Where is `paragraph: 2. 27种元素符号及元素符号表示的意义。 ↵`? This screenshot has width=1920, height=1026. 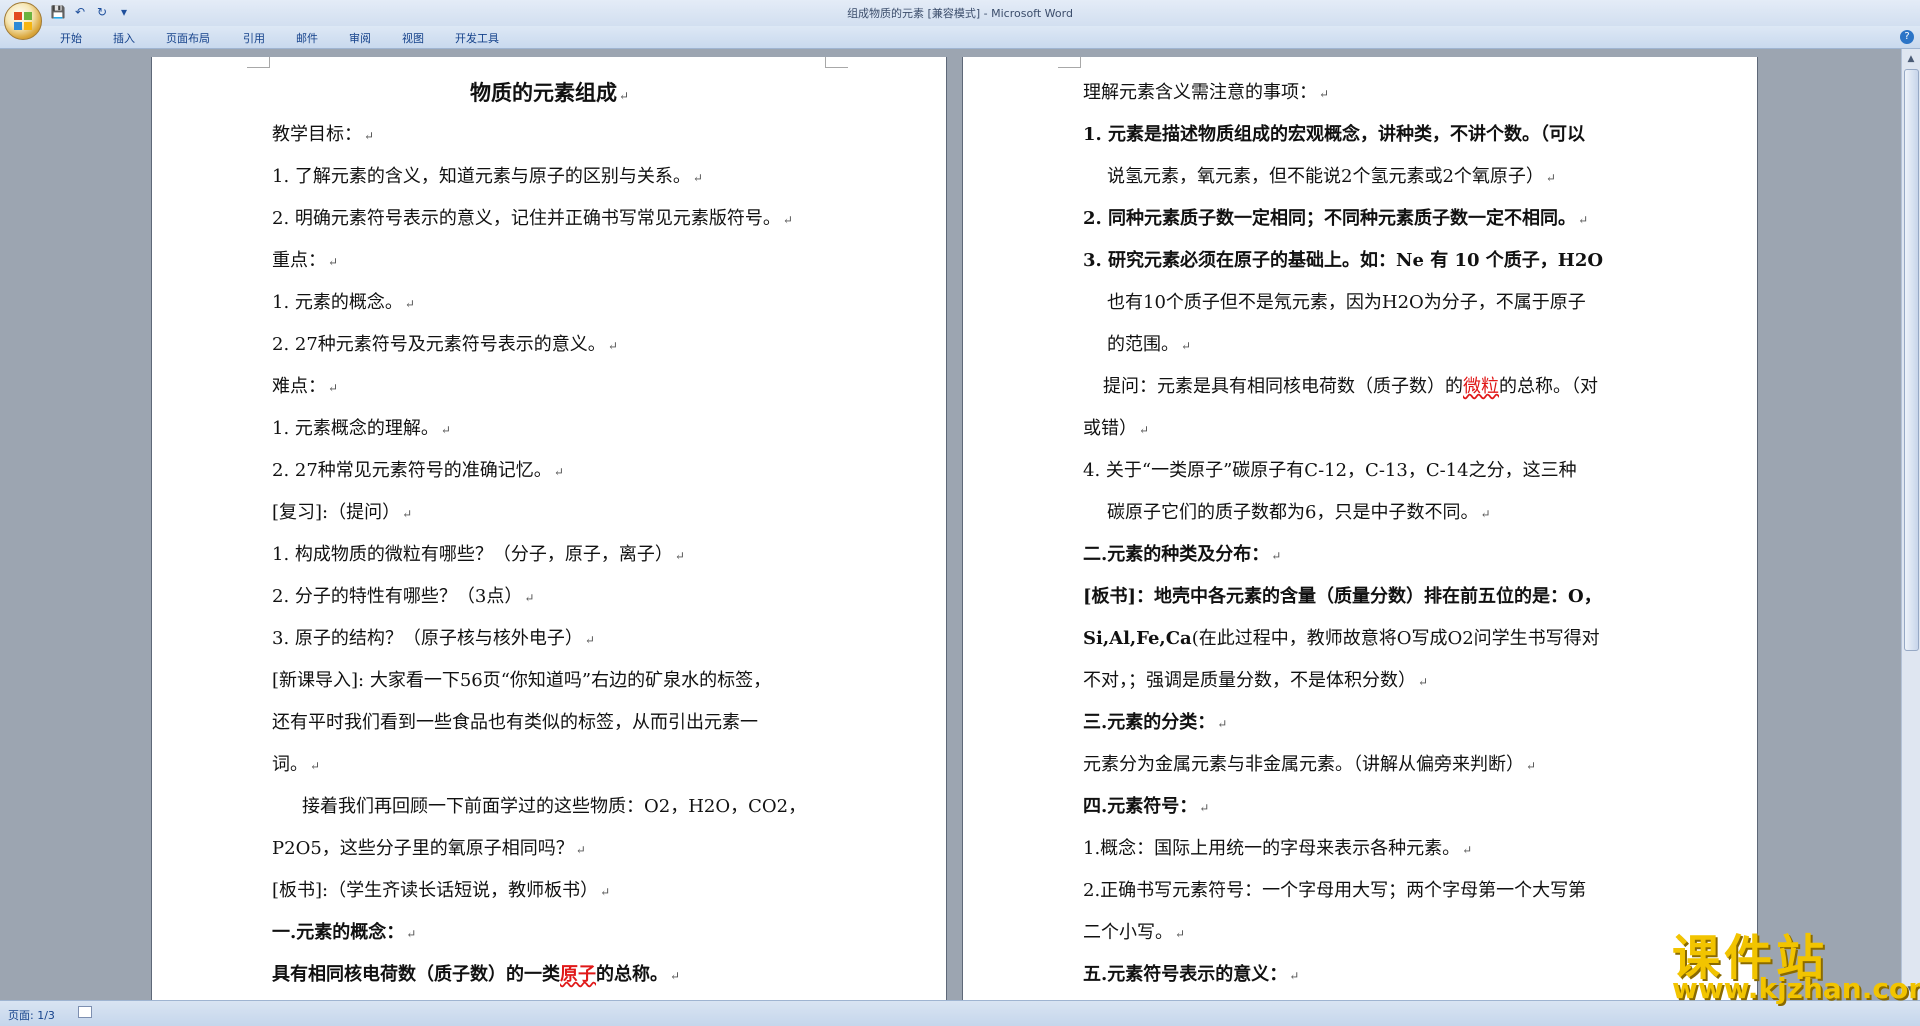
paragraph: 2. 27种元素符号及元素符号表示的意义。 ↵ is located at coordinates (445, 344).